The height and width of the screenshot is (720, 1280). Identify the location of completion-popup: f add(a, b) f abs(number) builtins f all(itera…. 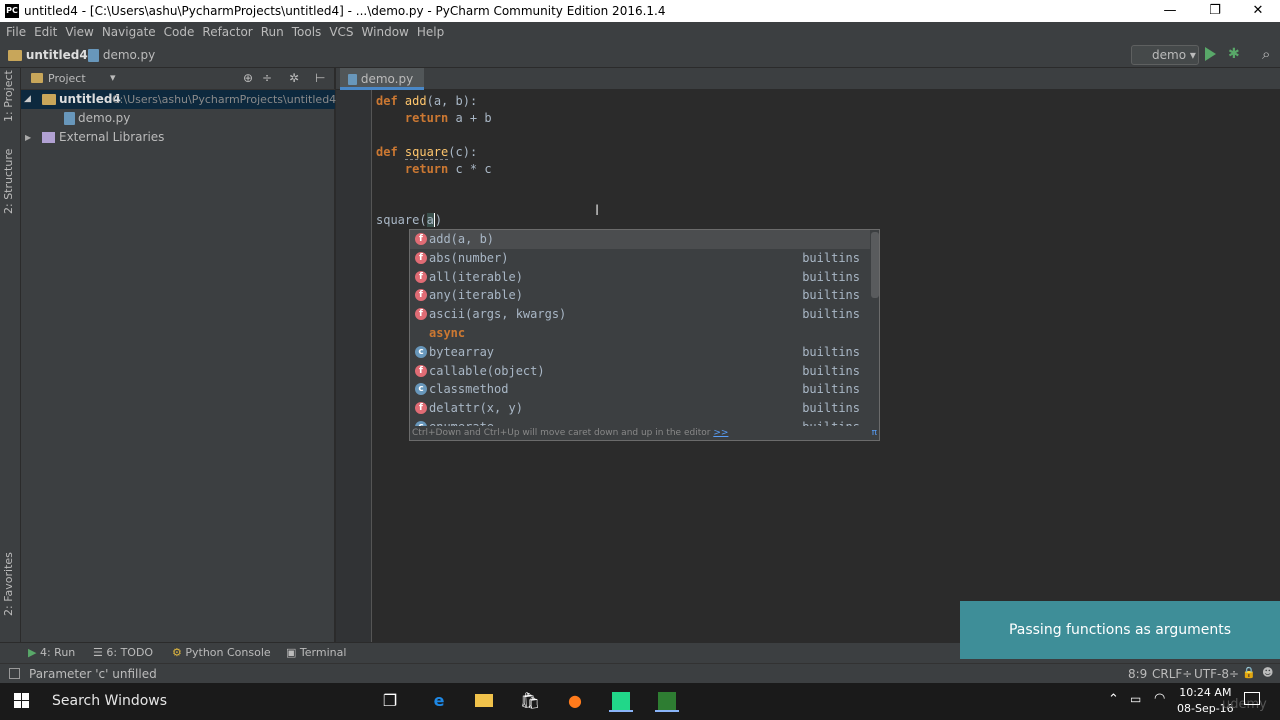
(644, 335).